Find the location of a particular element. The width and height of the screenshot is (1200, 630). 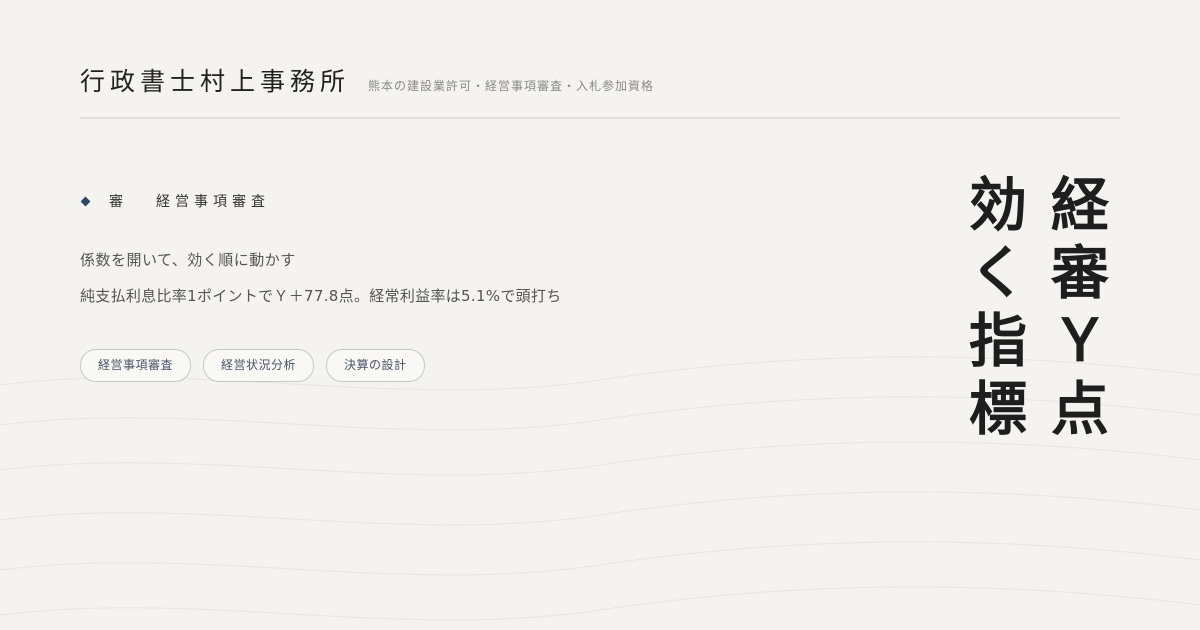

vertical-title-line1: 経審Ｙ点 is located at coordinates (1075, 310).